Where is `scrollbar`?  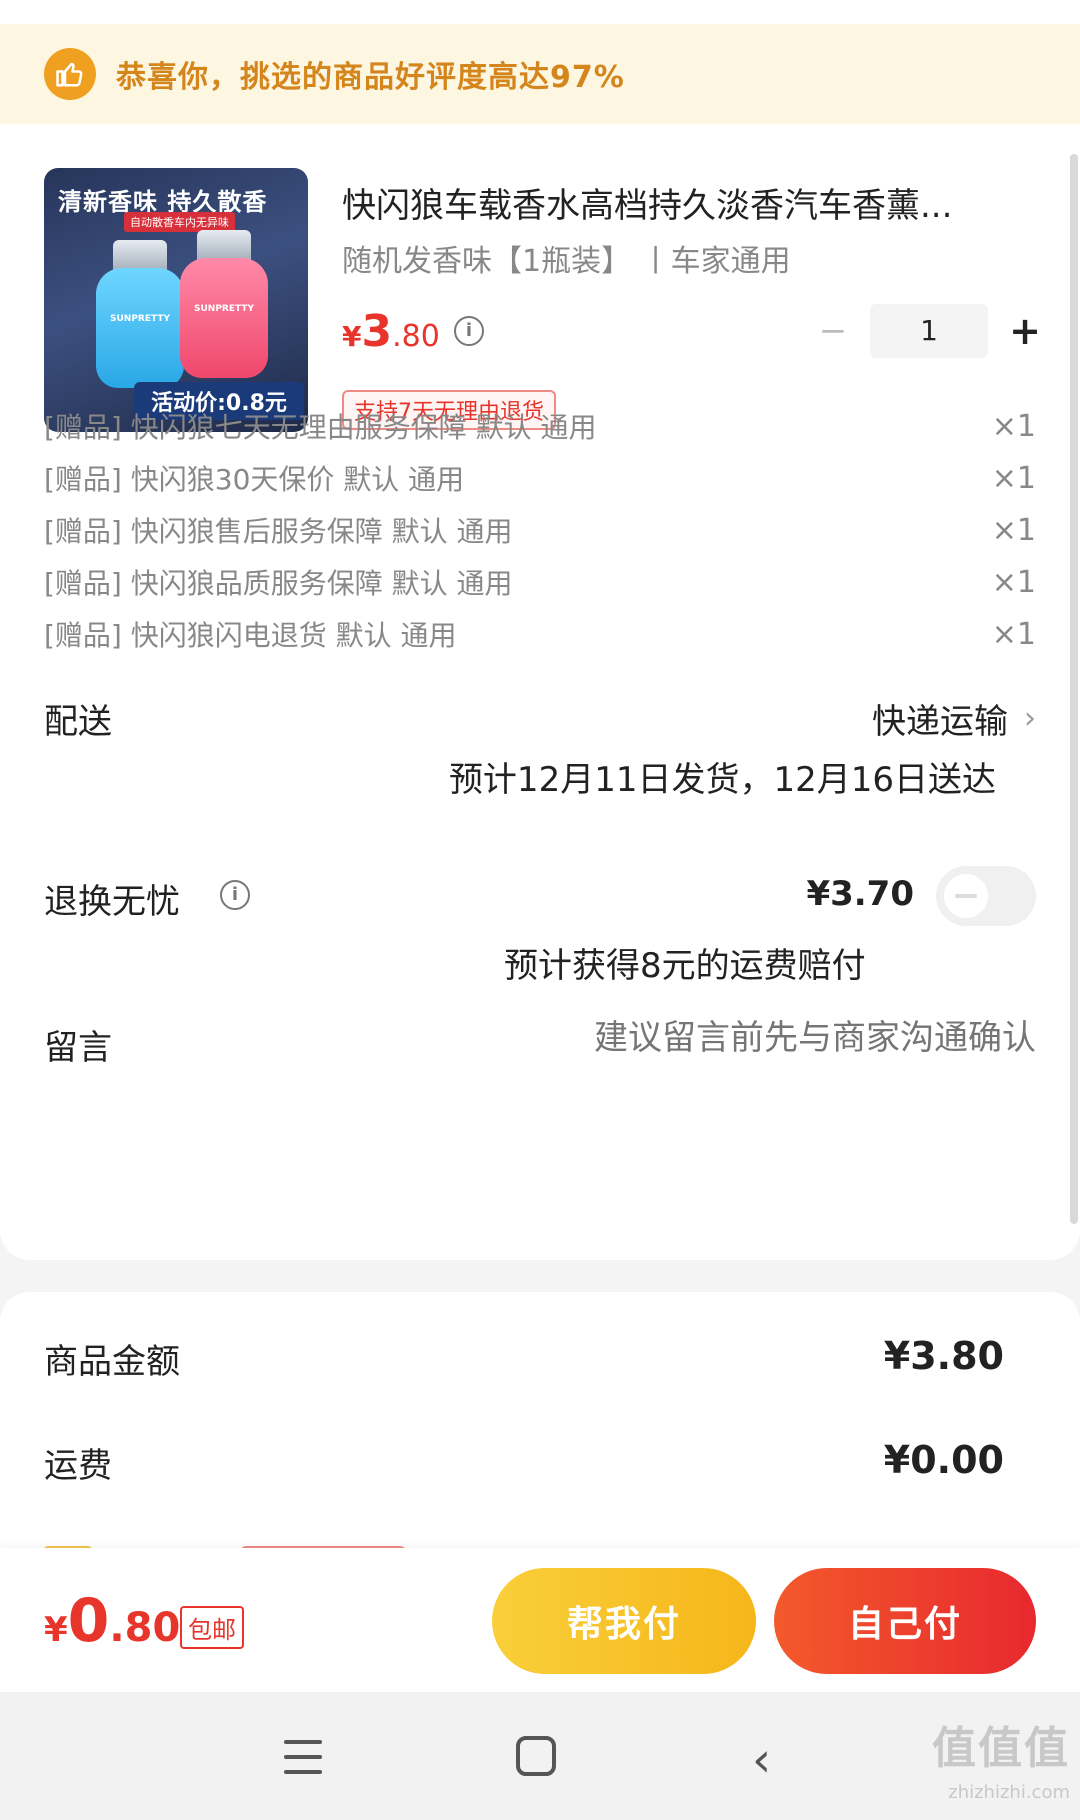 scrollbar is located at coordinates (1074, 689).